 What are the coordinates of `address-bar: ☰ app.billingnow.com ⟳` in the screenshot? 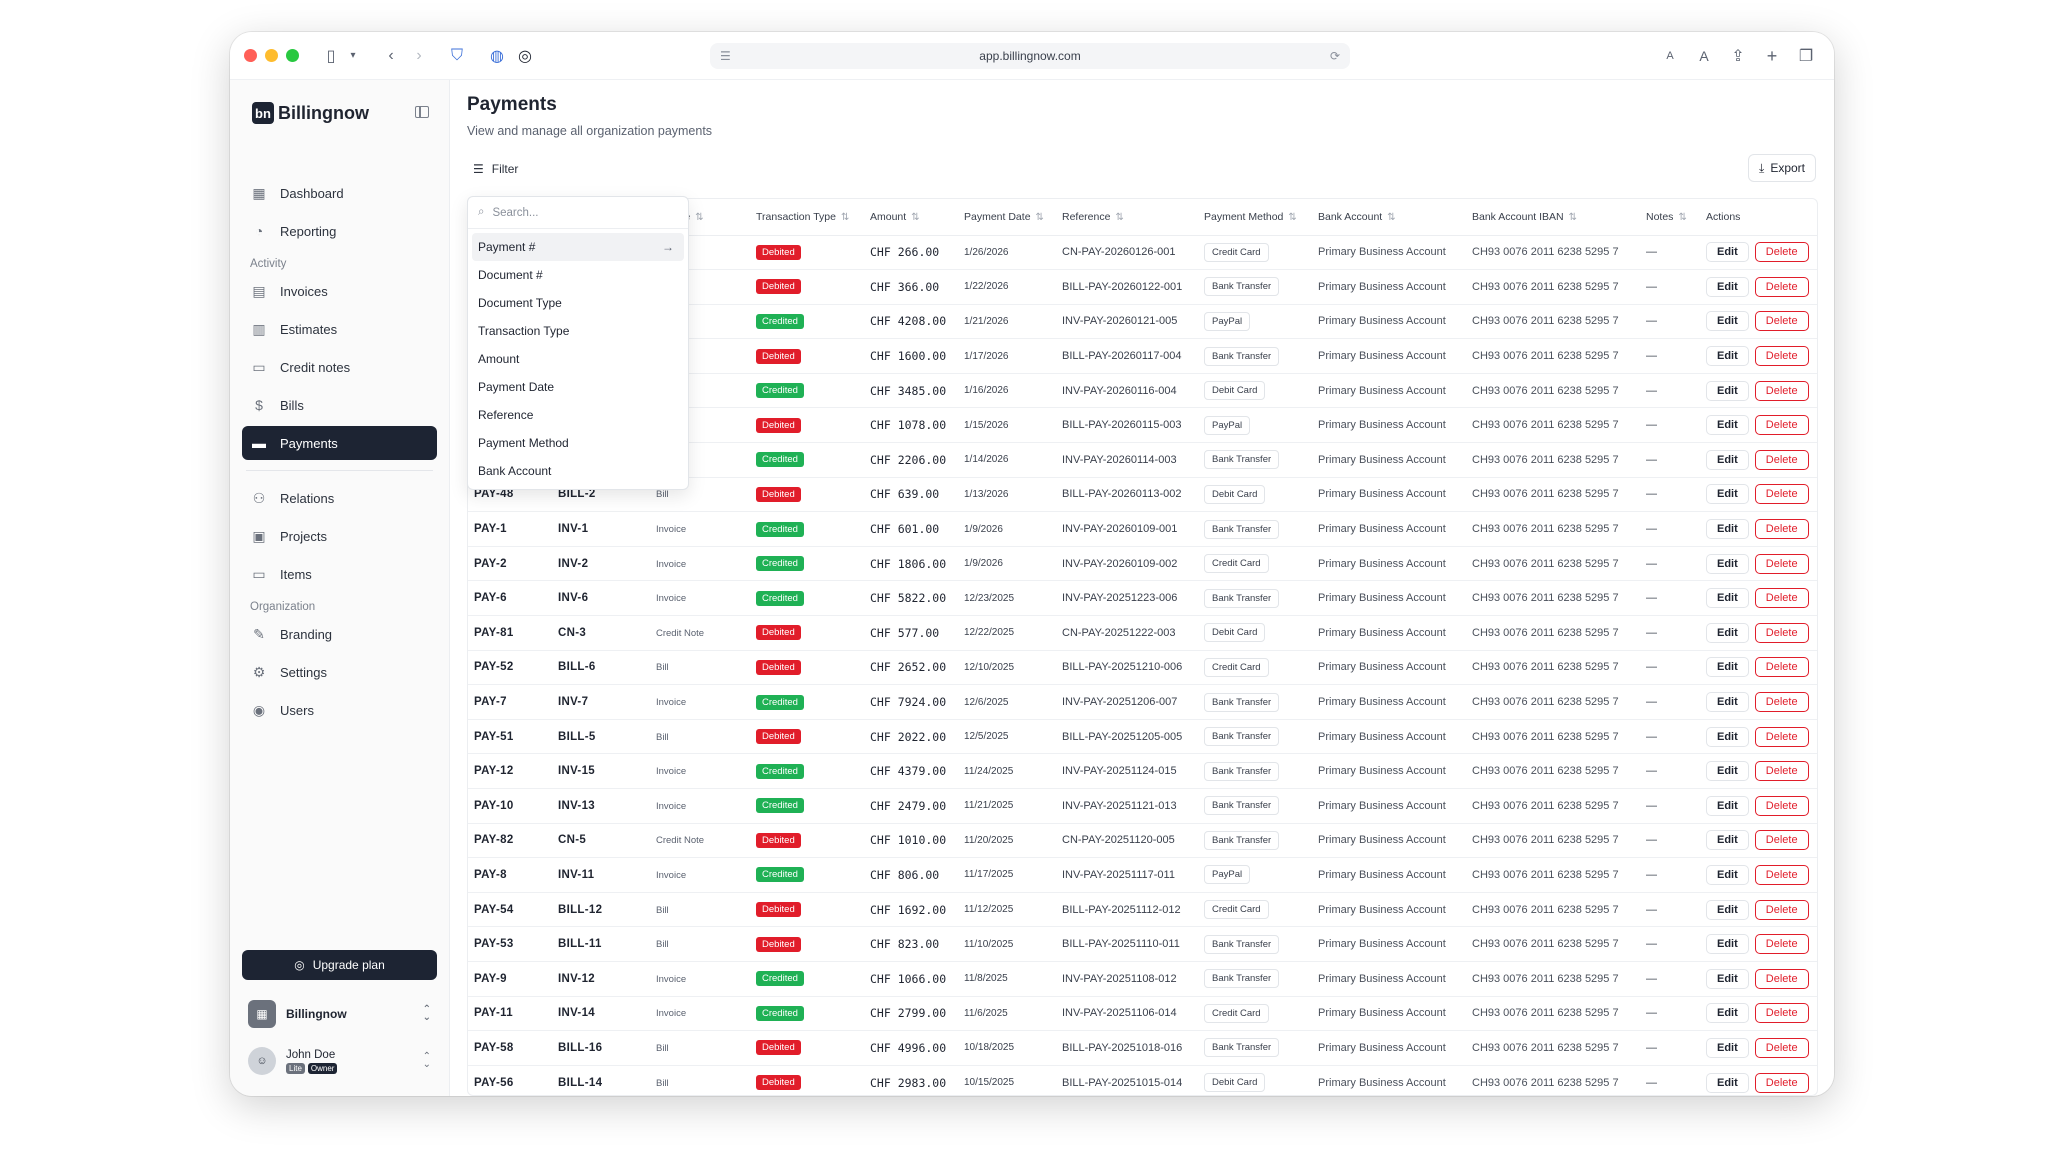 It's located at (1030, 56).